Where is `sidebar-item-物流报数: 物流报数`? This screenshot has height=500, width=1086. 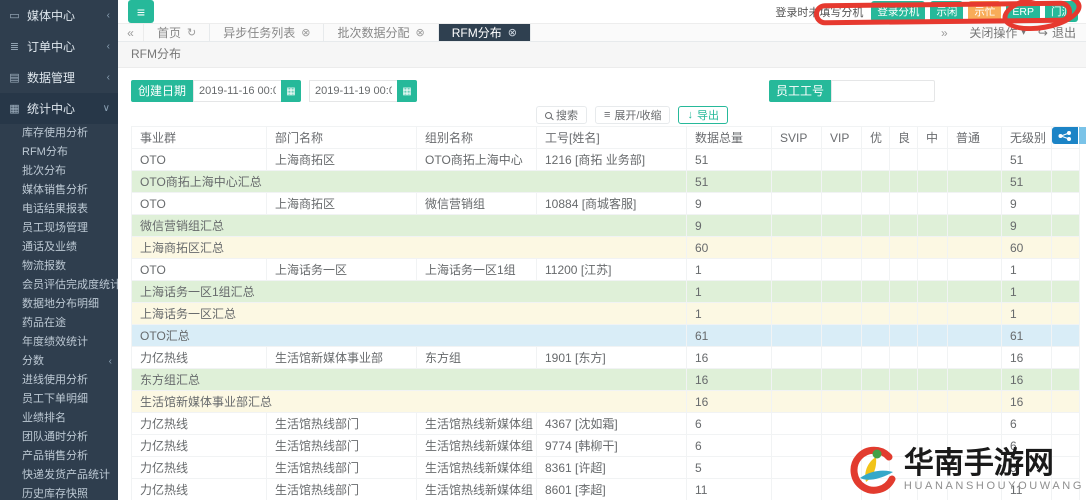
sidebar-item-物流报数: 物流报数 is located at coordinates (59, 266).